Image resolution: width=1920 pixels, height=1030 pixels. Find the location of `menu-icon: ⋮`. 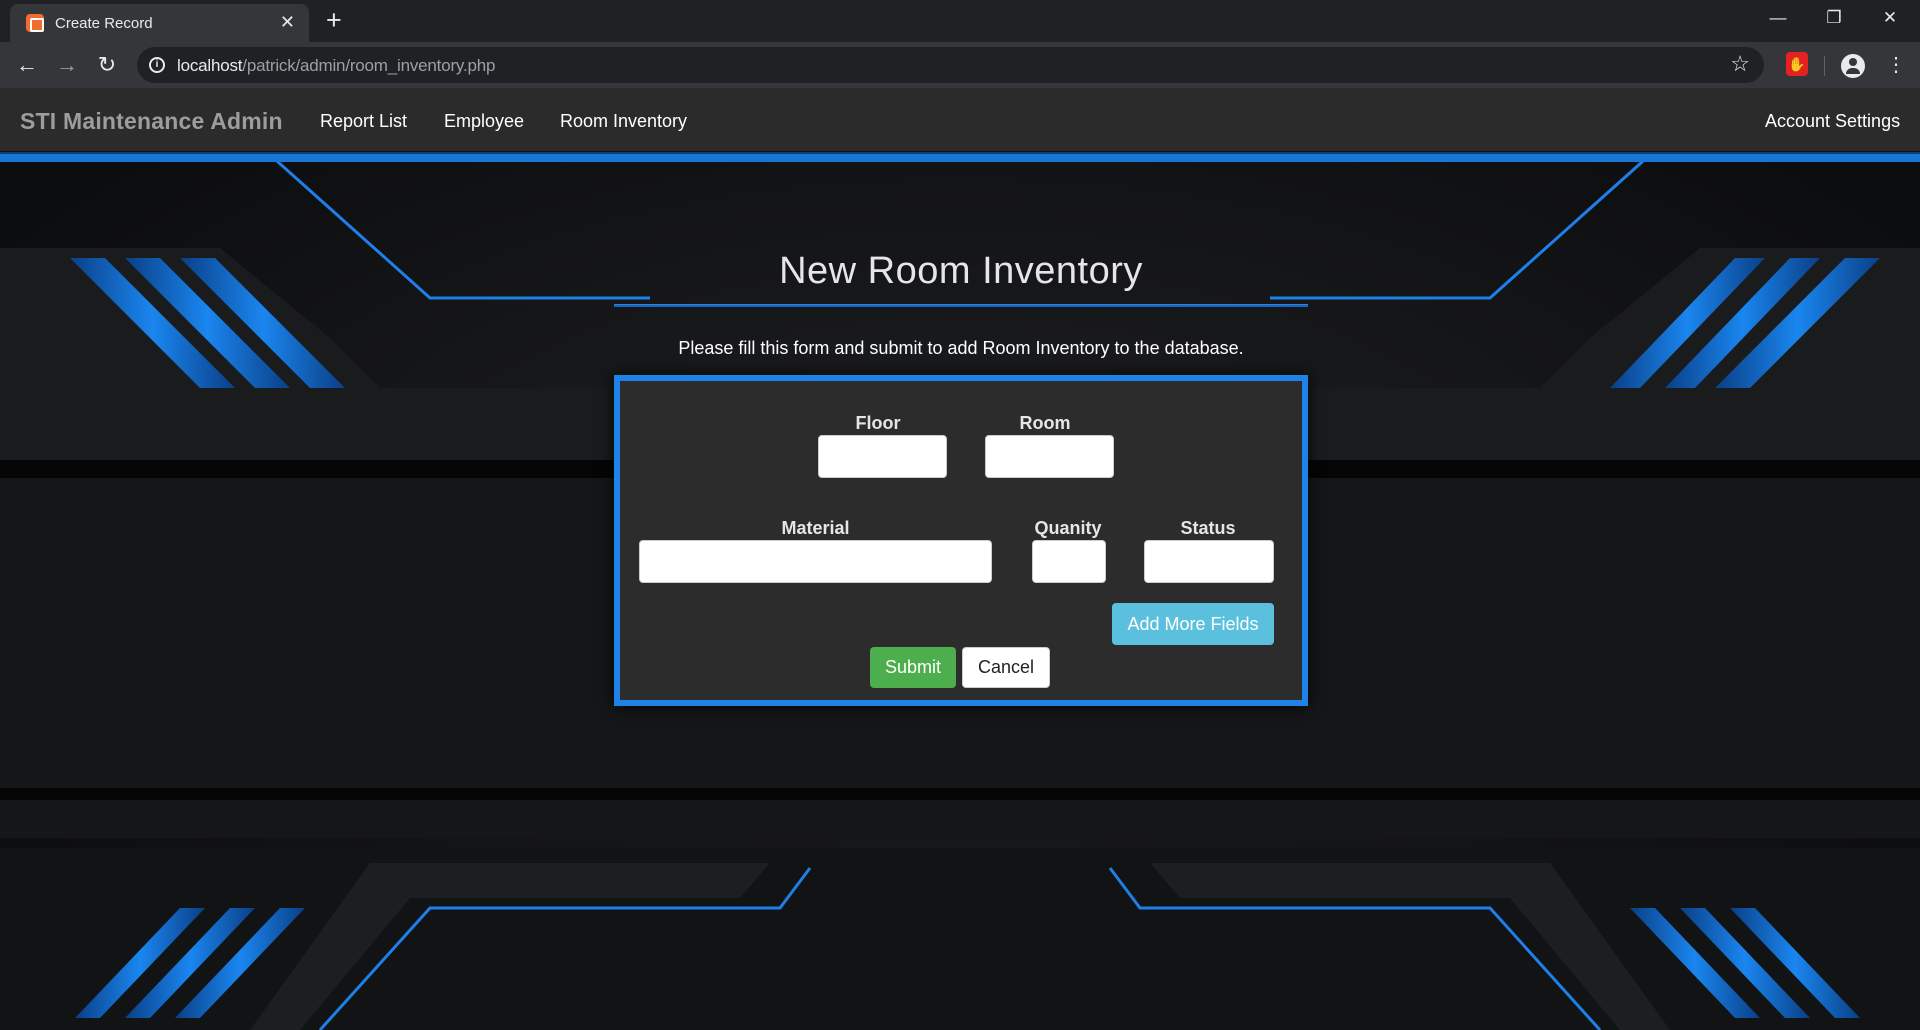

menu-icon: ⋮ is located at coordinates (1896, 65).